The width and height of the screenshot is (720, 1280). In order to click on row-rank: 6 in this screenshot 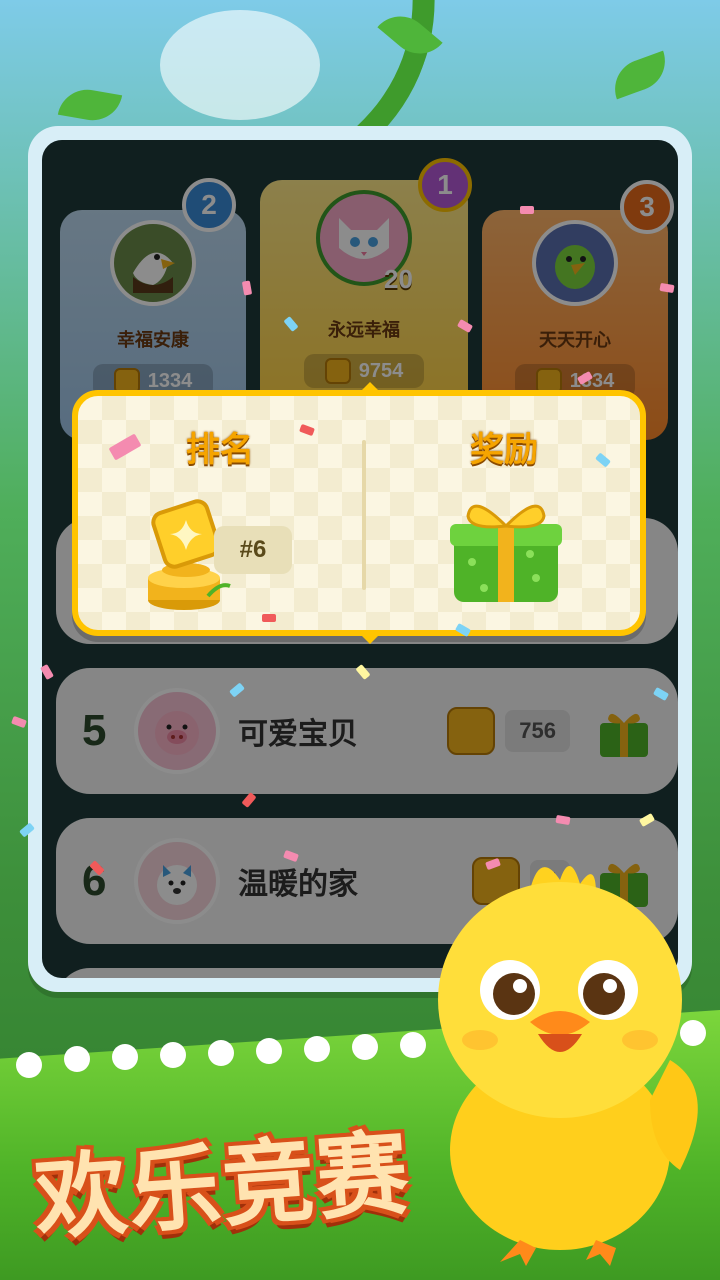, I will do `click(94, 880)`.